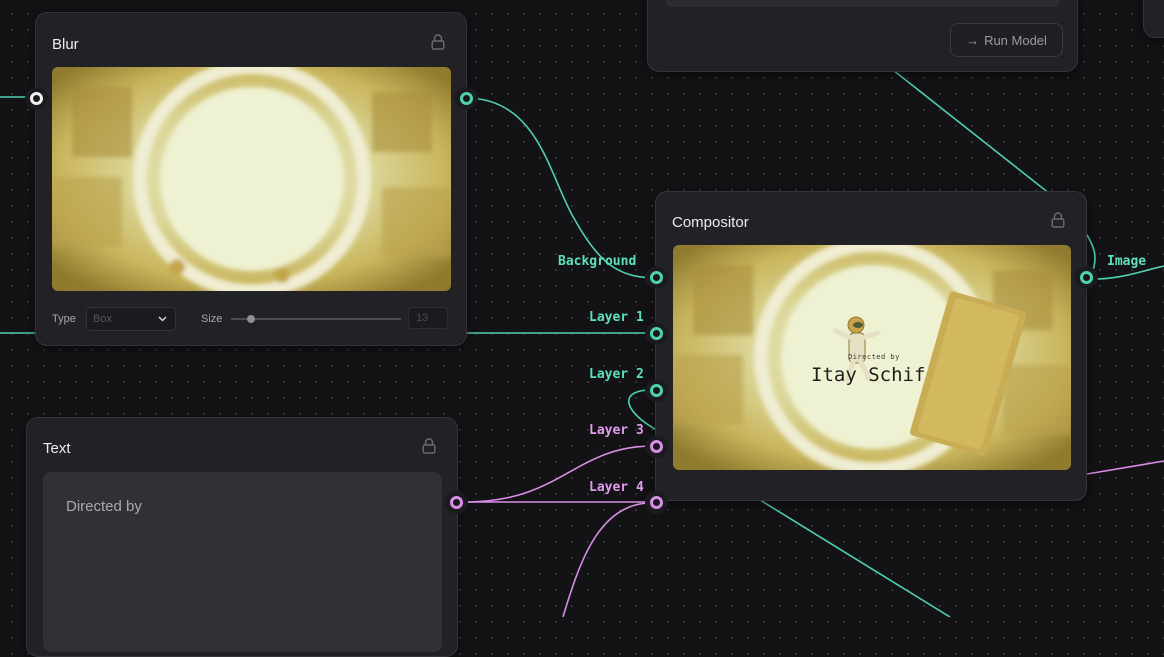 The image size is (1164, 657). What do you see at coordinates (1015, 40) in the screenshot?
I see `run-model-label: Run Model` at bounding box center [1015, 40].